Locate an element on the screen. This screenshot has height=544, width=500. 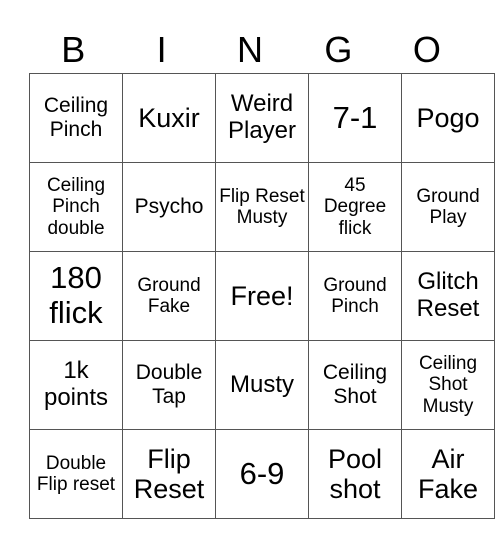
header-letter-n: N is located at coordinates (250, 49).